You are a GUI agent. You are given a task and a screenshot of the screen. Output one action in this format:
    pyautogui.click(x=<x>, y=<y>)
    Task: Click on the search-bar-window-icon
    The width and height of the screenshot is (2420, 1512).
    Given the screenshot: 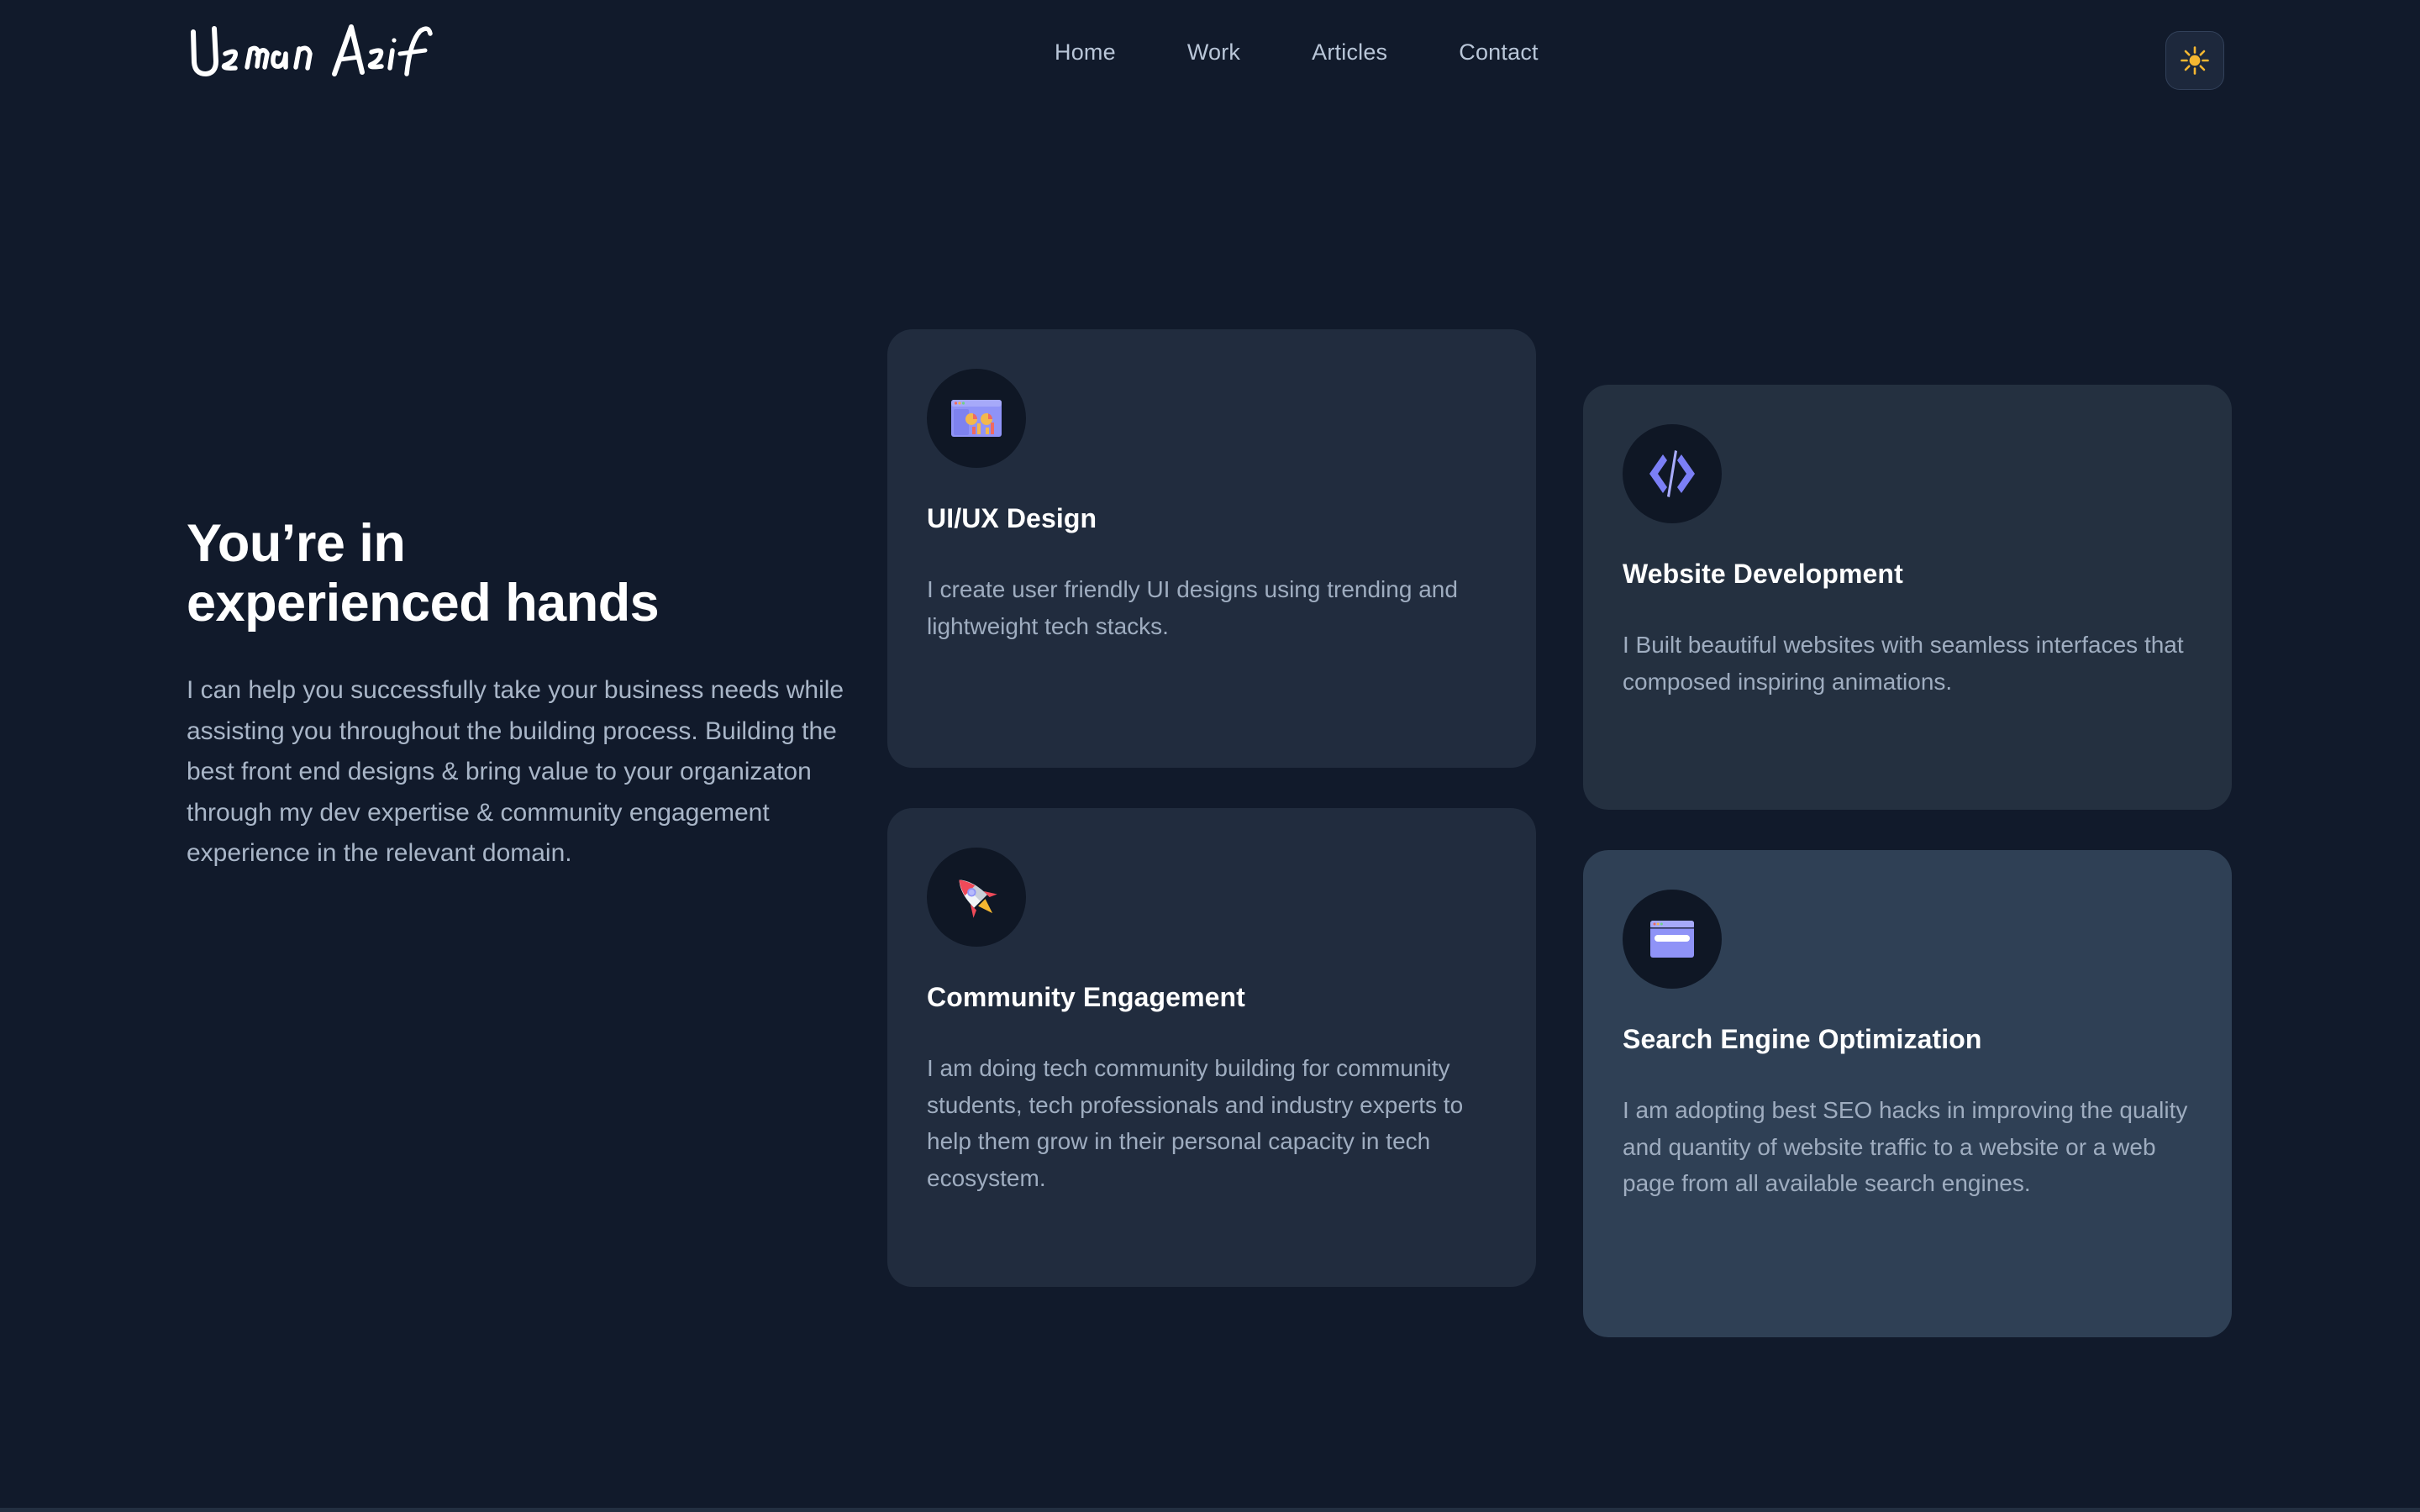 What is the action you would take?
    pyautogui.click(x=1672, y=939)
    